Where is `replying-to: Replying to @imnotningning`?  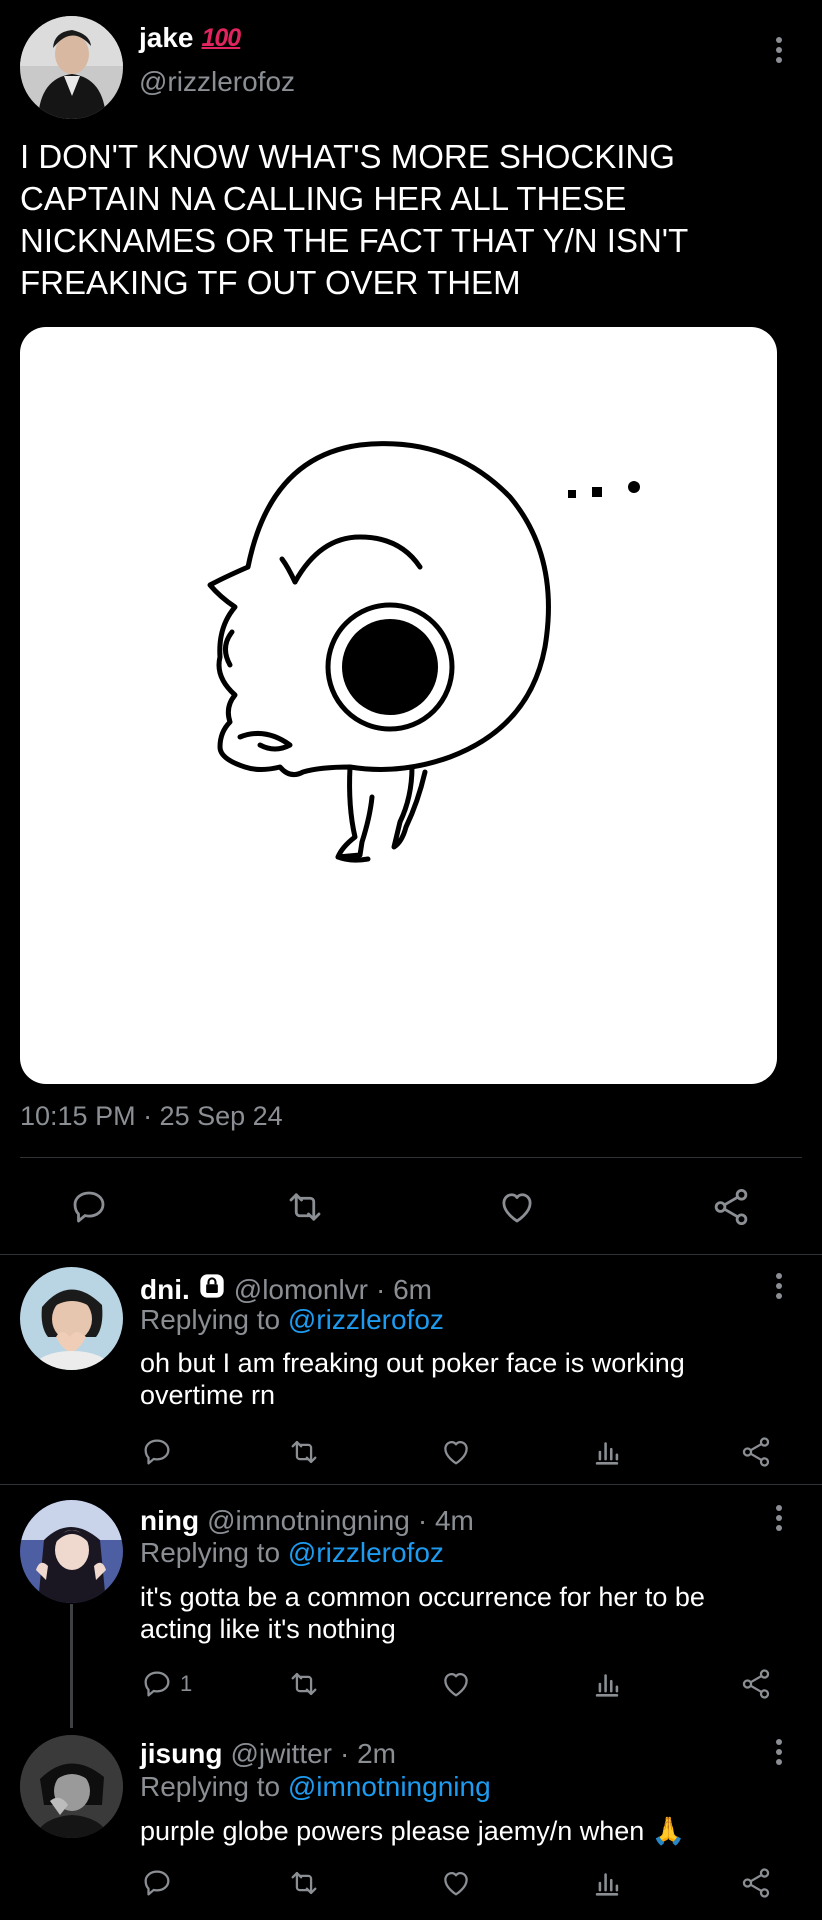
replying-to: Replying to @imnotningning is located at coordinates (315, 1787).